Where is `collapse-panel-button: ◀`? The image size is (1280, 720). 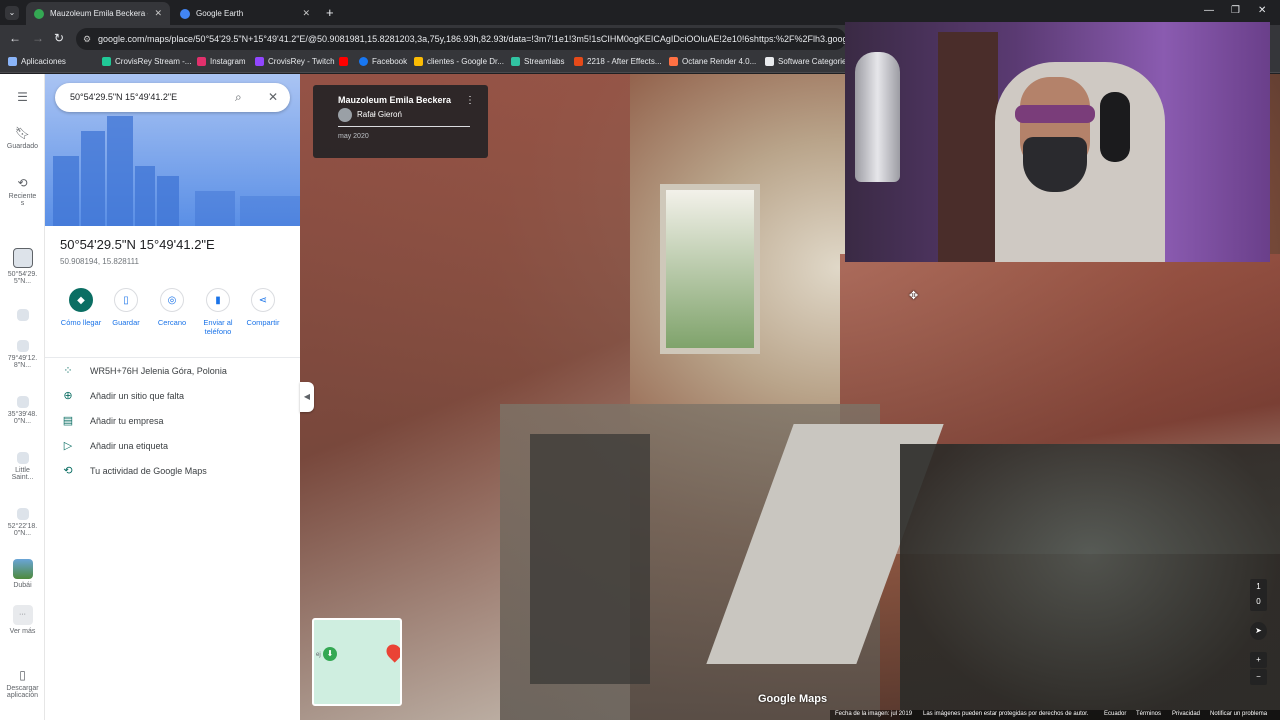
collapse-panel-button: ◀ is located at coordinates (307, 397).